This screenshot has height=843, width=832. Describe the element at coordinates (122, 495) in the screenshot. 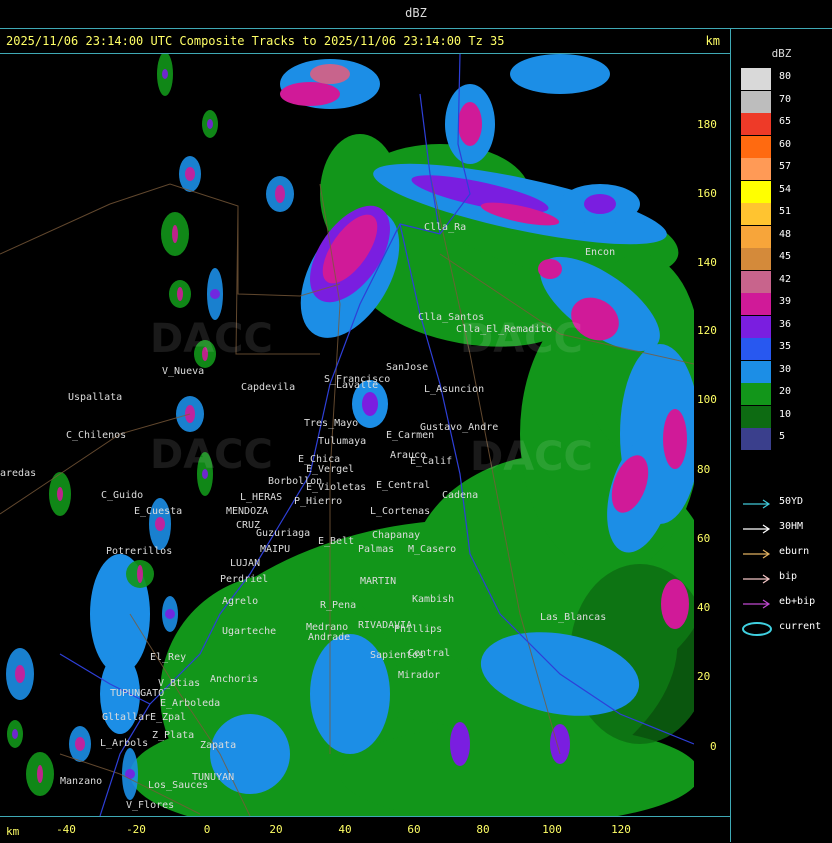

I see `place-label: C_Guido` at that location.